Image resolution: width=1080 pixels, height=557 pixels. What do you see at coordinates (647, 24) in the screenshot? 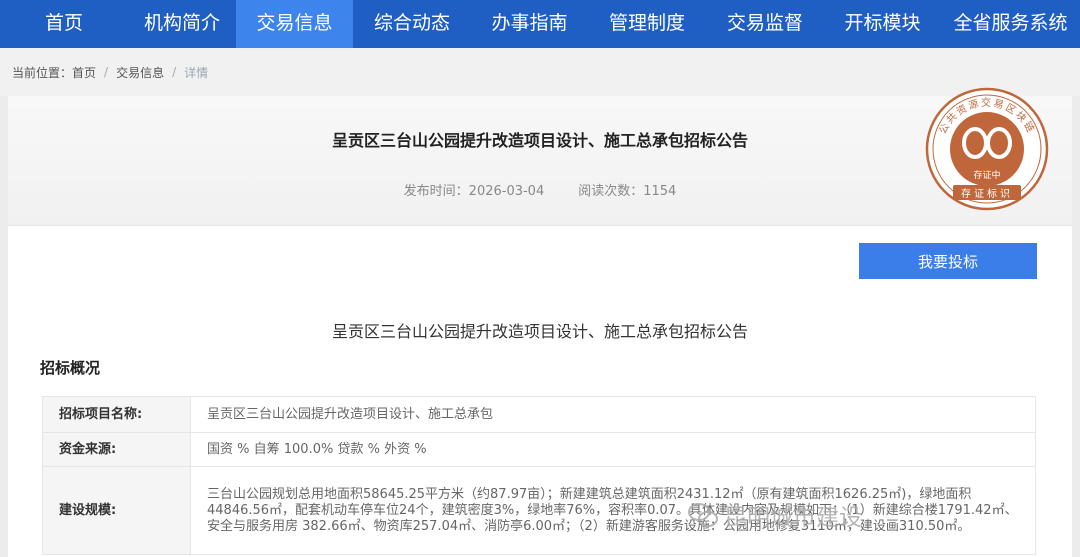
I see `nav-item-rules: 管理制度` at bounding box center [647, 24].